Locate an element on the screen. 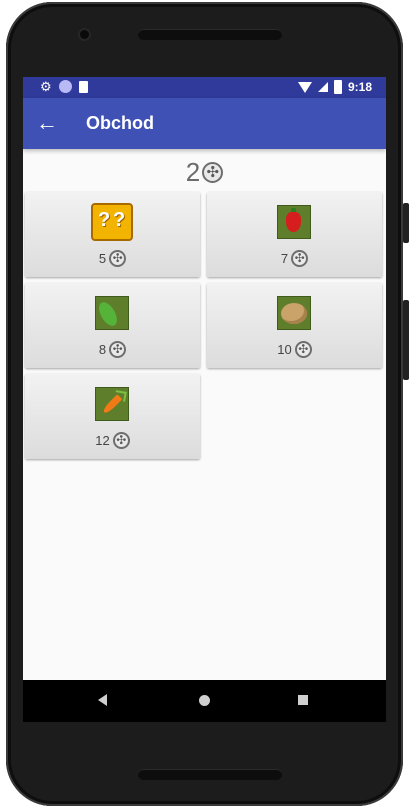  carrot-icon is located at coordinates (112, 404).